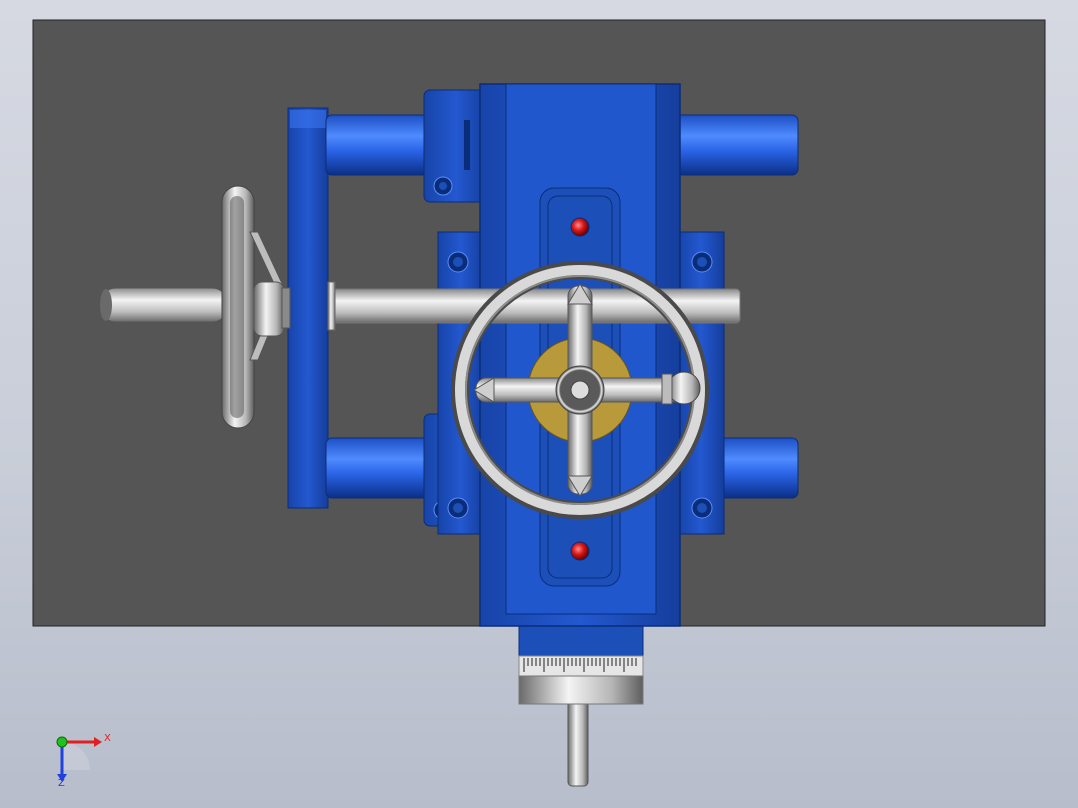 This screenshot has height=808, width=1078. Describe the element at coordinates (580, 227) in the screenshot. I see `indicator-light-top` at that location.